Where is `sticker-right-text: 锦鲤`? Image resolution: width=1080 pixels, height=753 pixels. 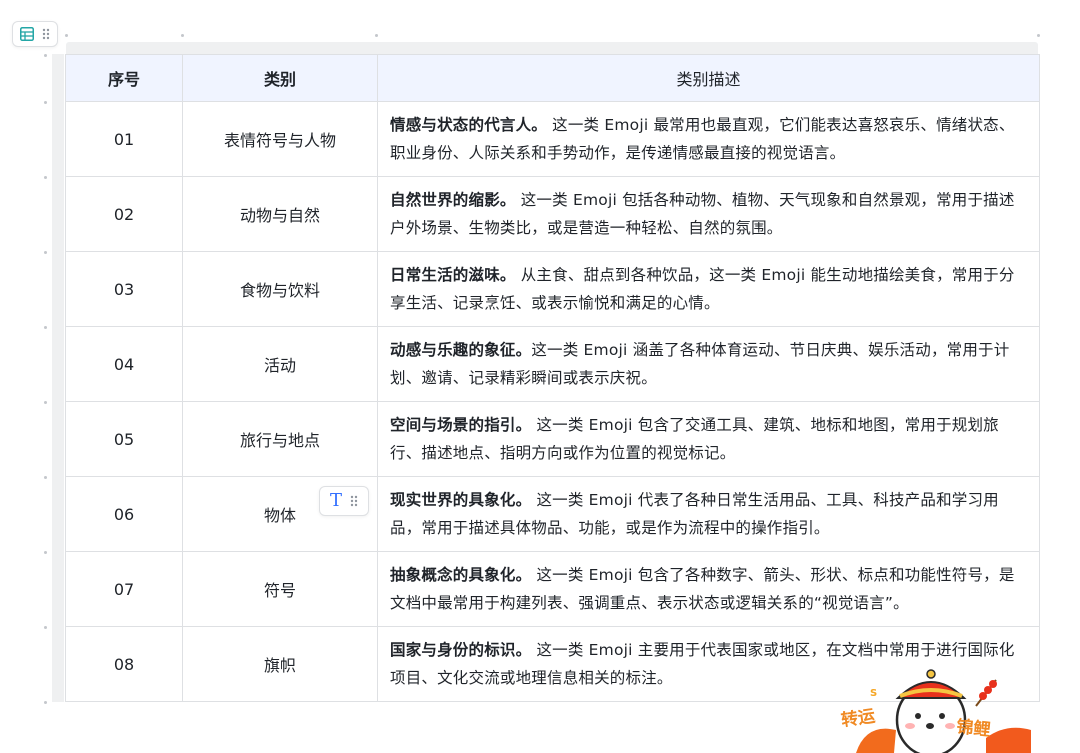 sticker-right-text: 锦鲤 is located at coordinates (973, 728).